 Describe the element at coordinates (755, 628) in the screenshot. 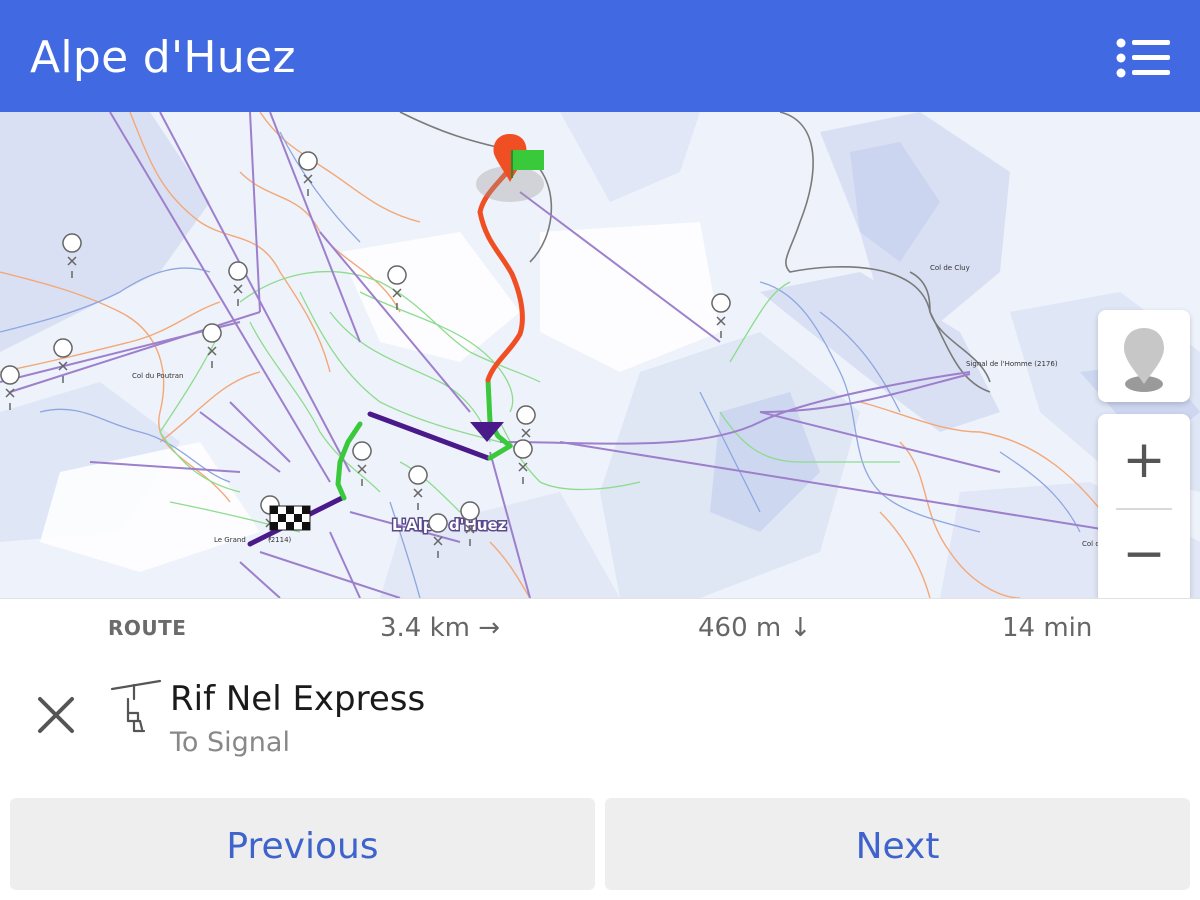

I see `route-descent: 460 m ↓` at that location.